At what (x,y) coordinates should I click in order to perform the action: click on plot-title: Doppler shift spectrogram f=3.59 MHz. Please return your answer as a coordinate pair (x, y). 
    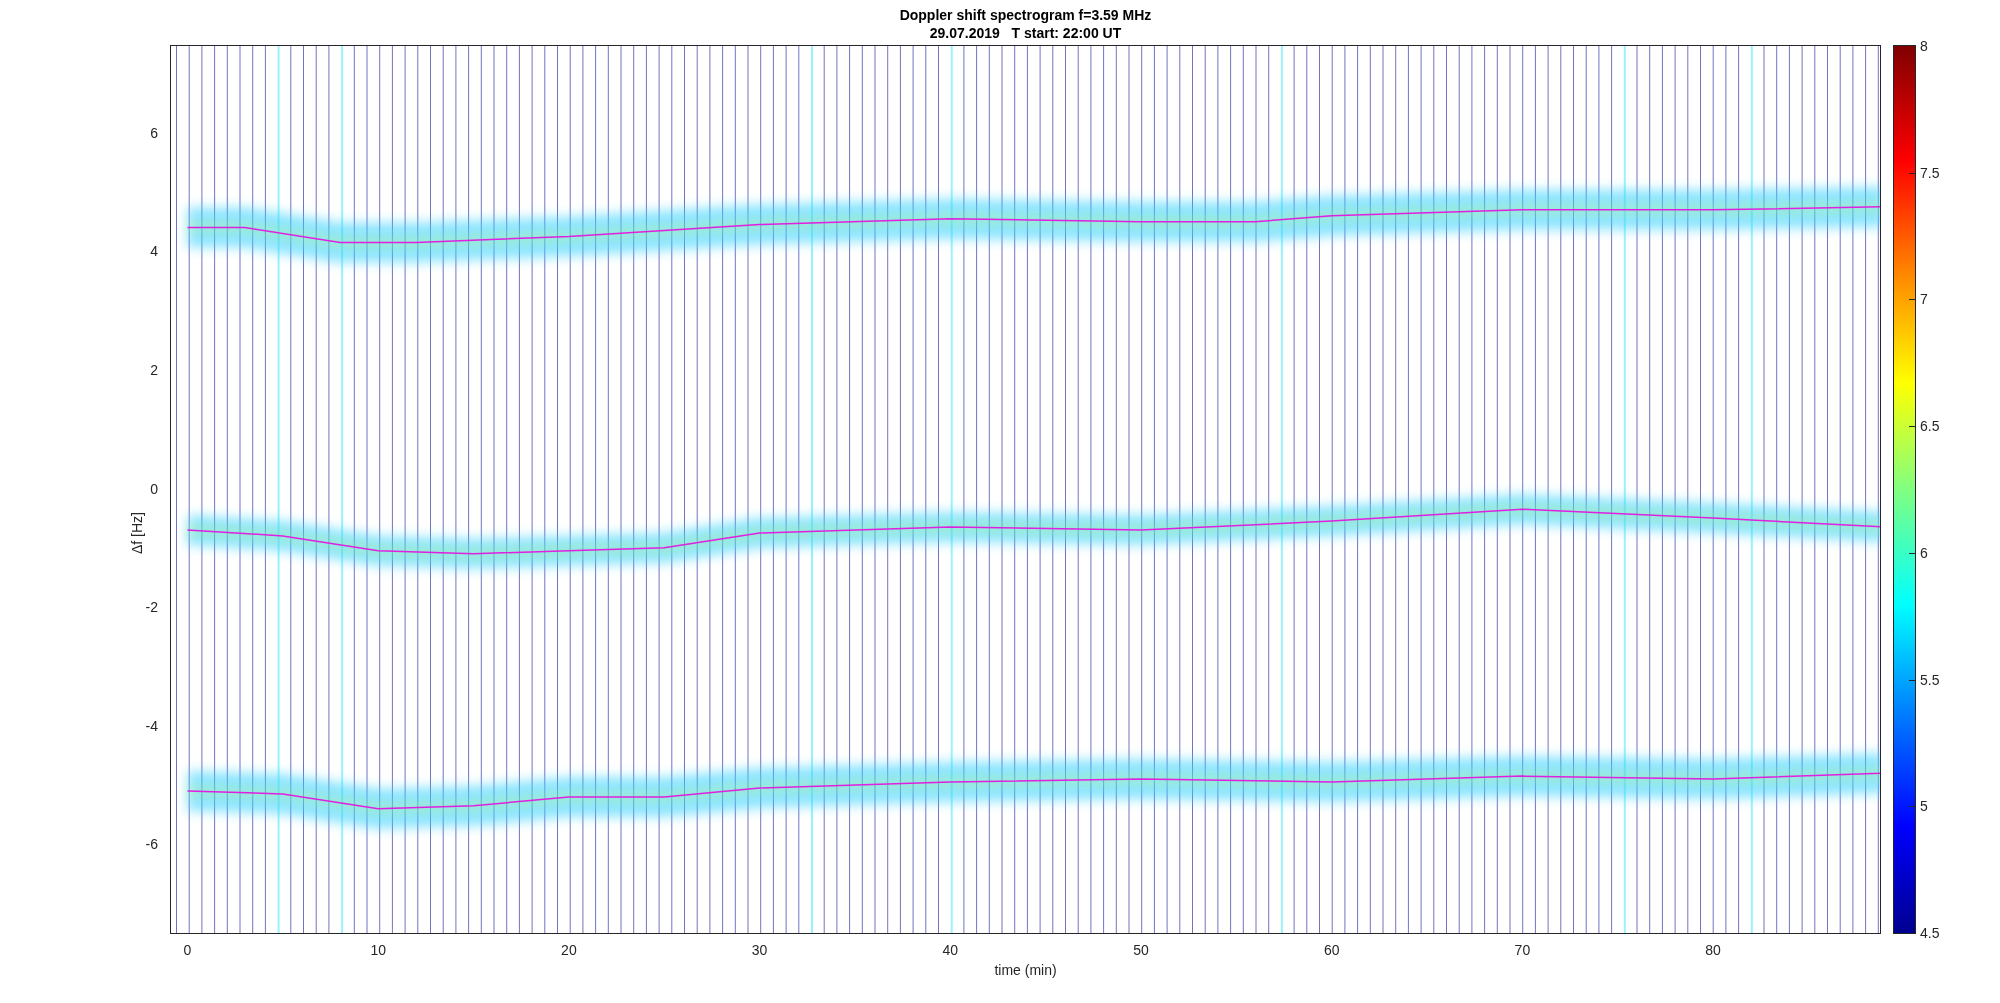
    Looking at the image, I should click on (1025, 15).